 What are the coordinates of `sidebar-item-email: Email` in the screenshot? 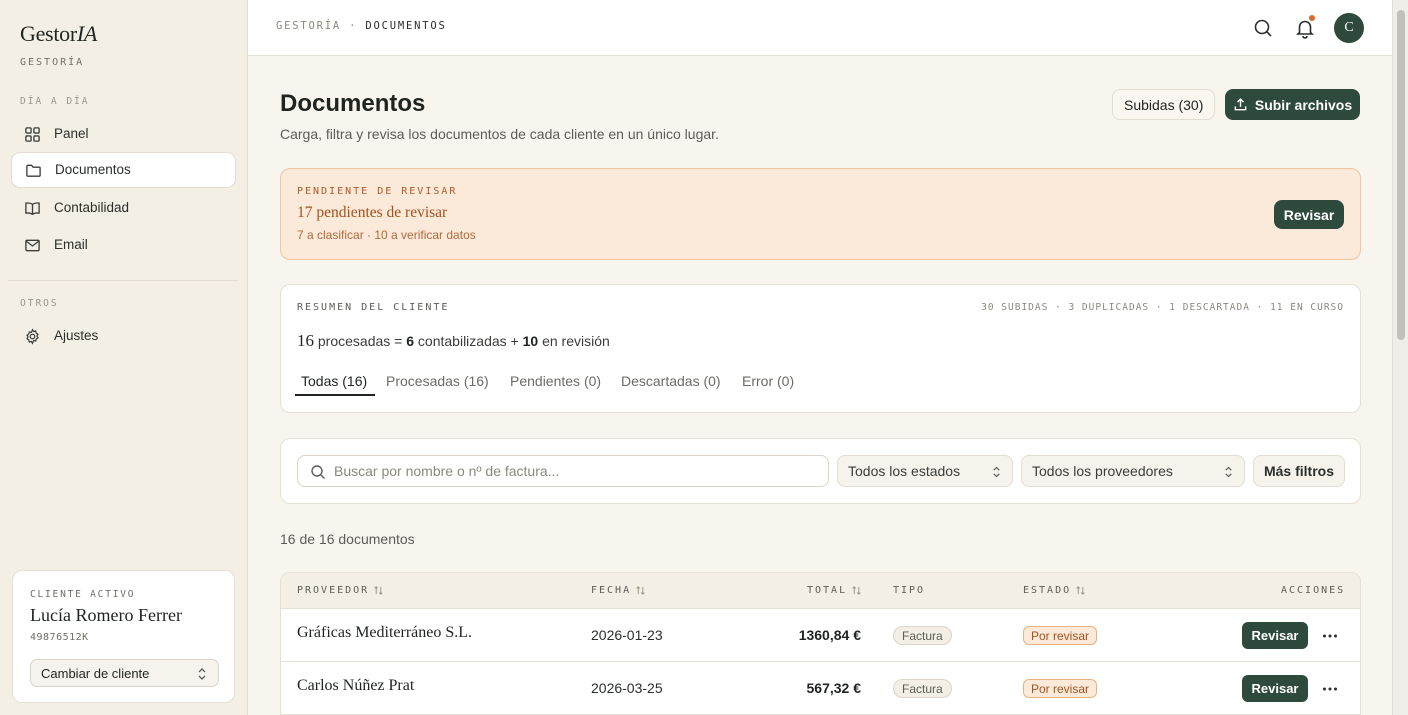 It's located at (123, 245).